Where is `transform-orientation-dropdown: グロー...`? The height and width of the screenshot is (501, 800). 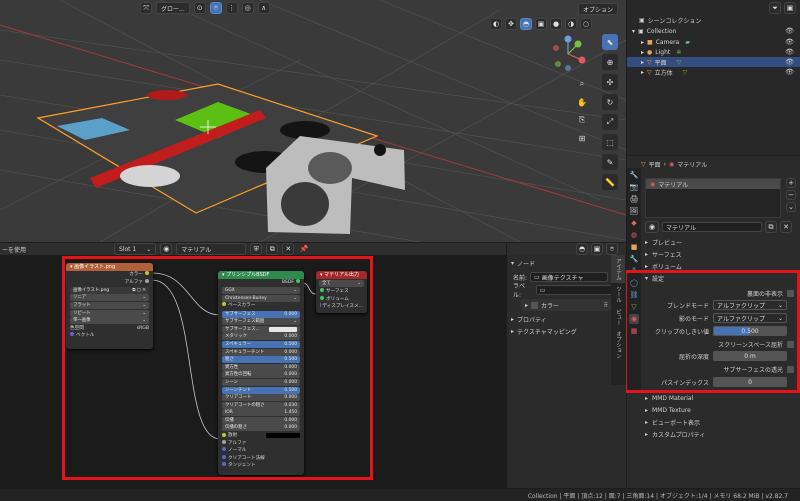 transform-orientation-dropdown: グロー... is located at coordinates (173, 8).